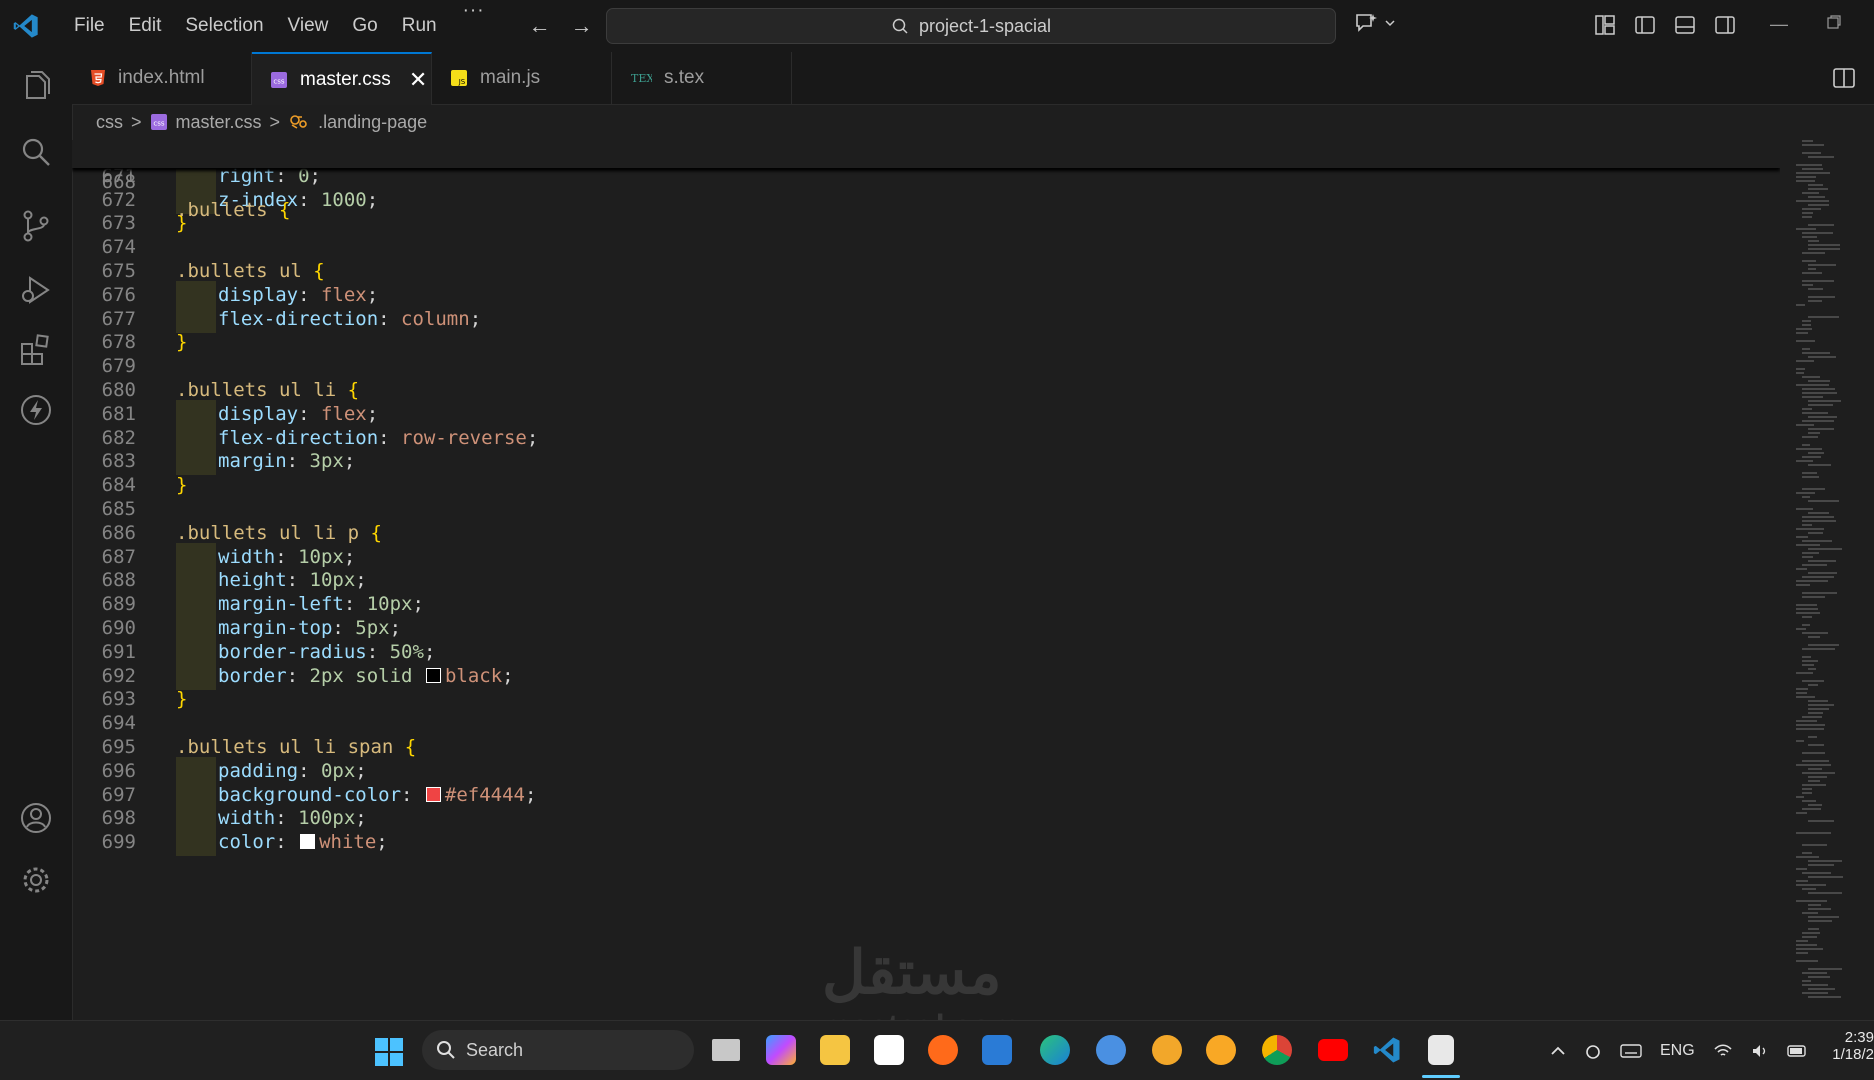 This screenshot has height=1080, width=1874. I want to click on sticky-scroll-line: 668 .bullets {, so click(926, 180).